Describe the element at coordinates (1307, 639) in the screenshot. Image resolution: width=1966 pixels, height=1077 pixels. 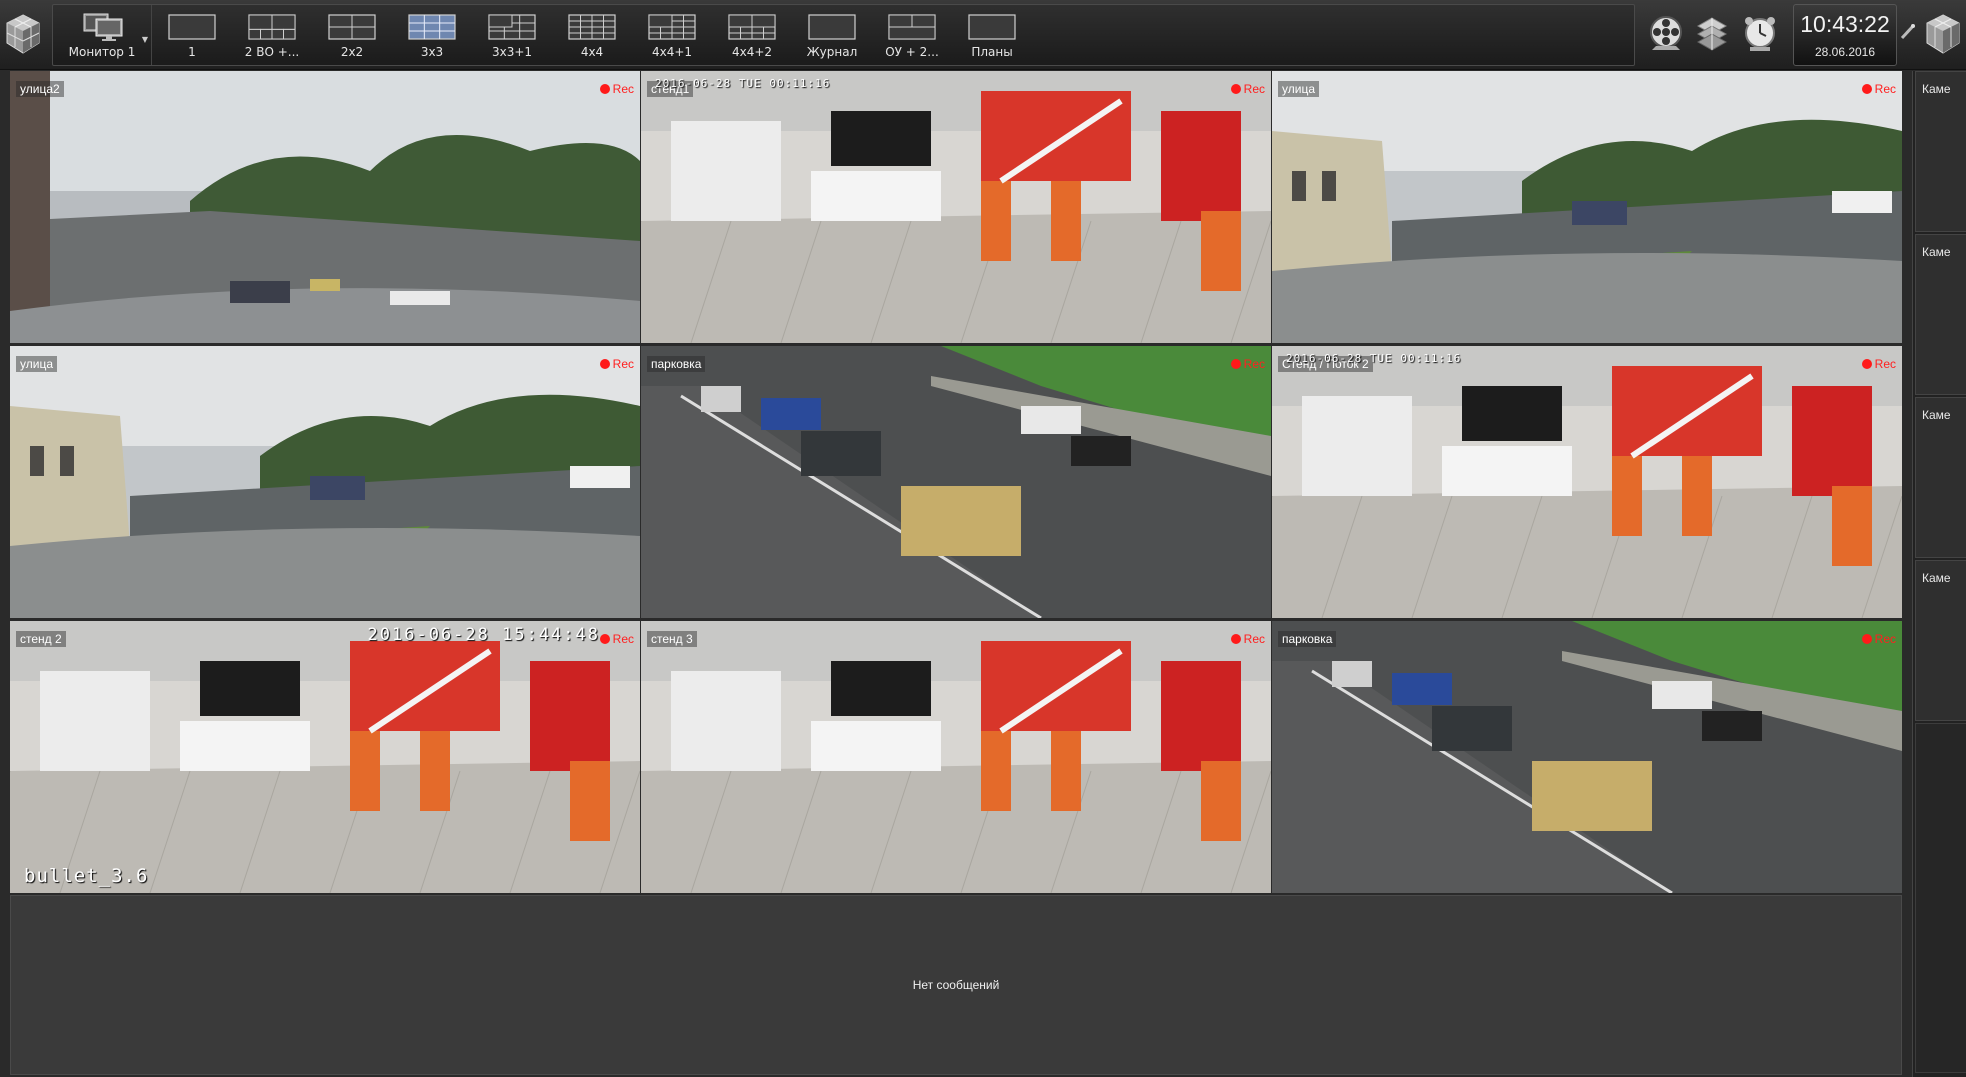
I see `camera-name: парковка` at that location.